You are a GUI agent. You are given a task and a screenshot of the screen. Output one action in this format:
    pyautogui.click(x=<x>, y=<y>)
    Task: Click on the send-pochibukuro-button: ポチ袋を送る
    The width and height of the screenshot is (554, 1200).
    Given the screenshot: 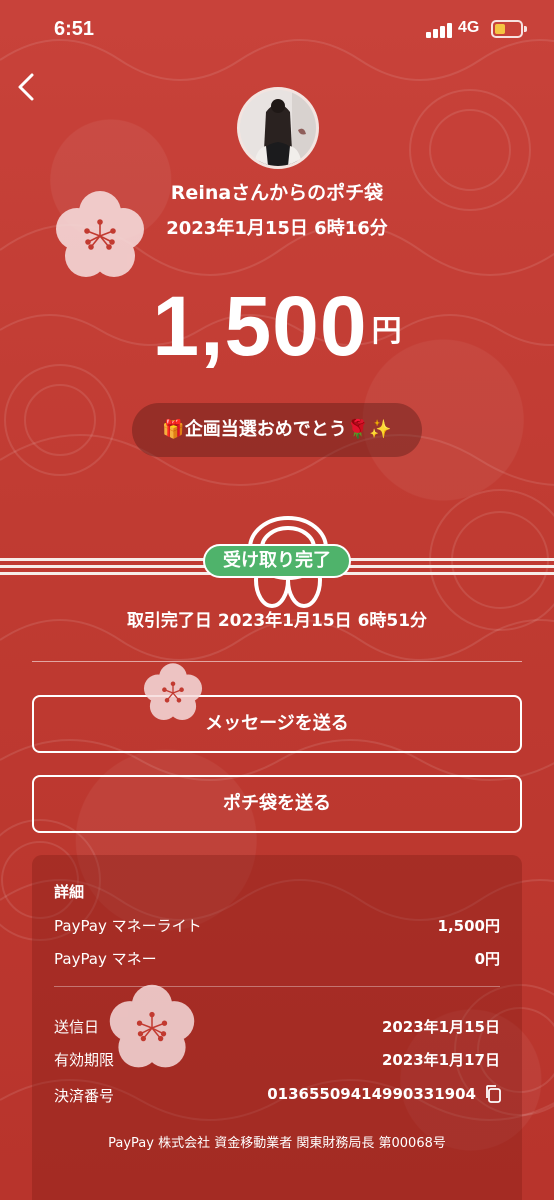 What is the action you would take?
    pyautogui.click(x=277, y=804)
    